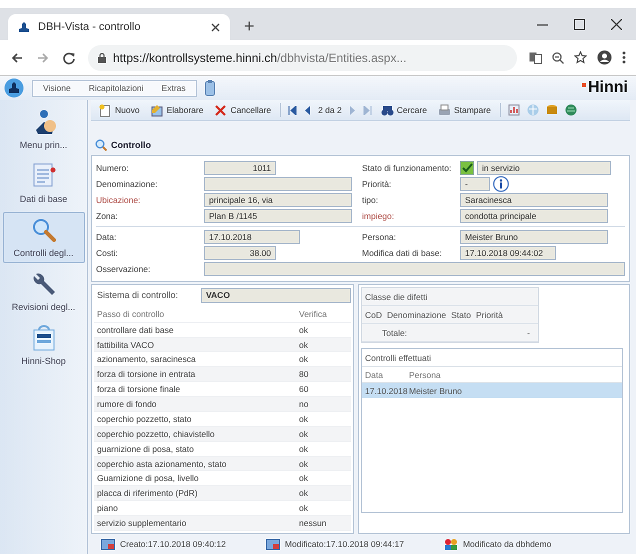  What do you see at coordinates (373, 315) in the screenshot?
I see `column-header: CoD` at bounding box center [373, 315].